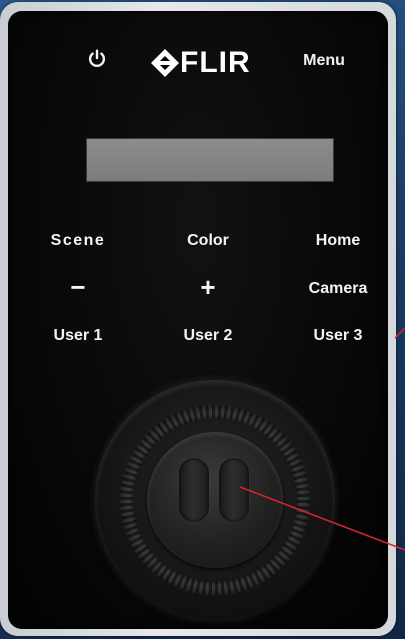 The height and width of the screenshot is (639, 405). I want to click on user-1-button: User 1, so click(78, 336).